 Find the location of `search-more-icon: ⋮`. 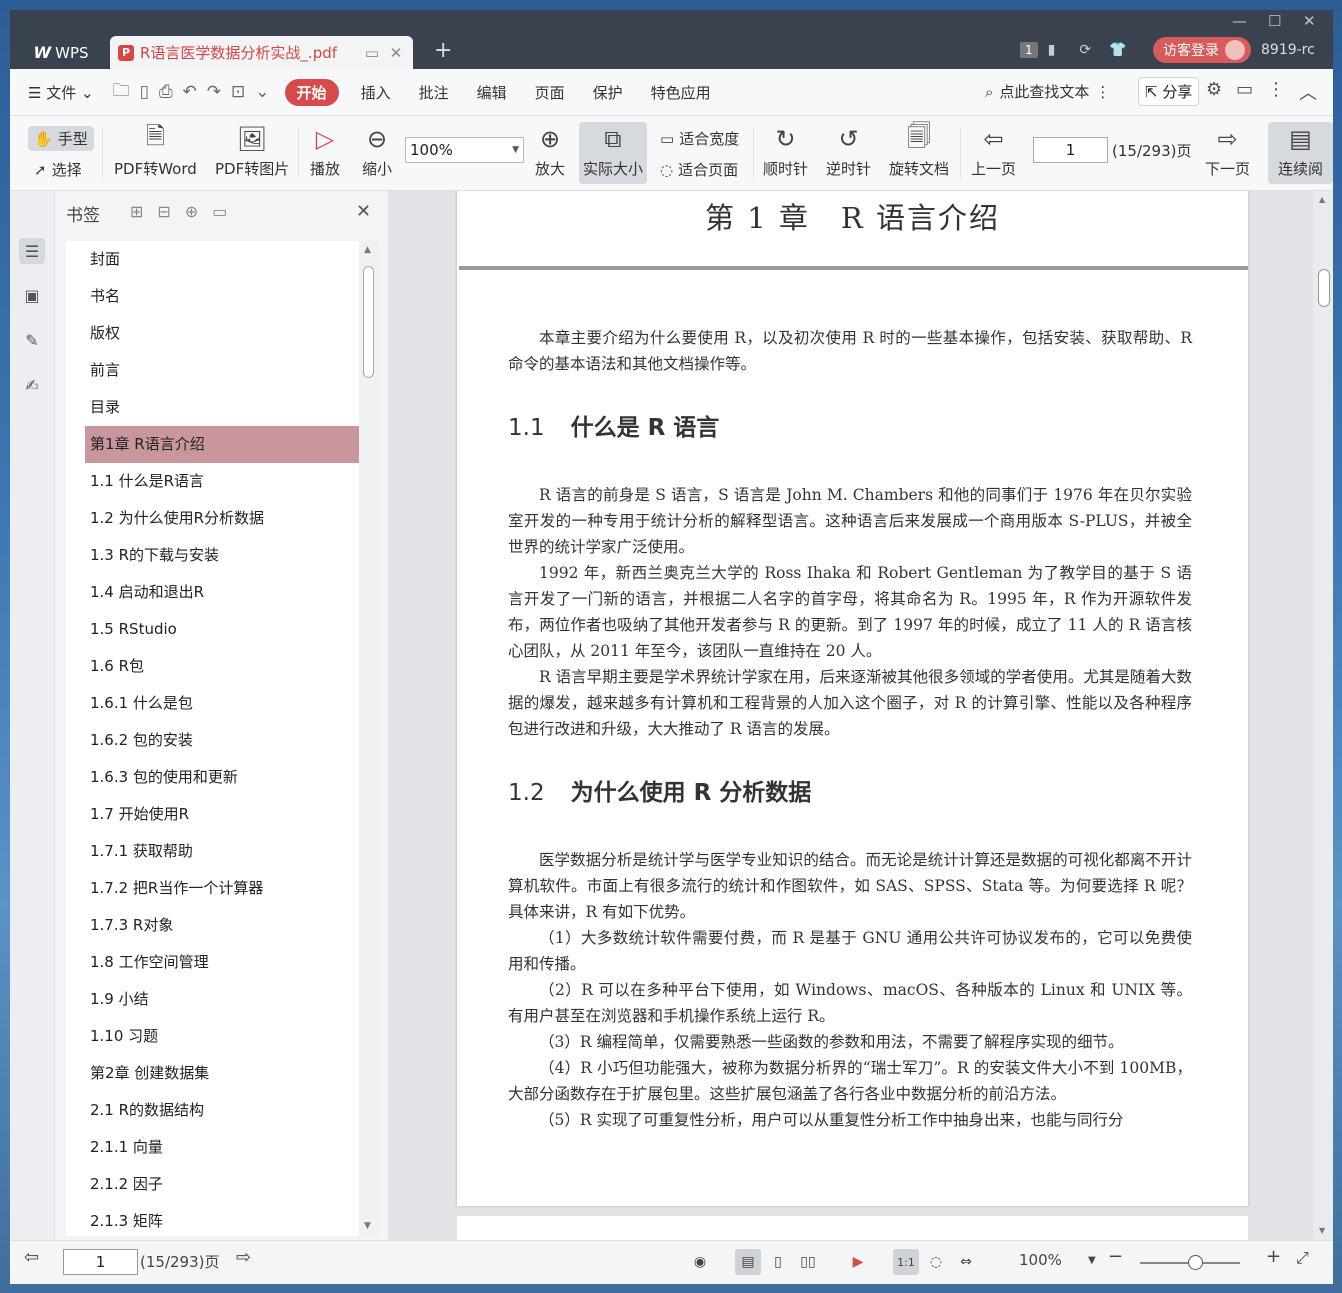

search-more-icon: ⋮ is located at coordinates (1102, 92).